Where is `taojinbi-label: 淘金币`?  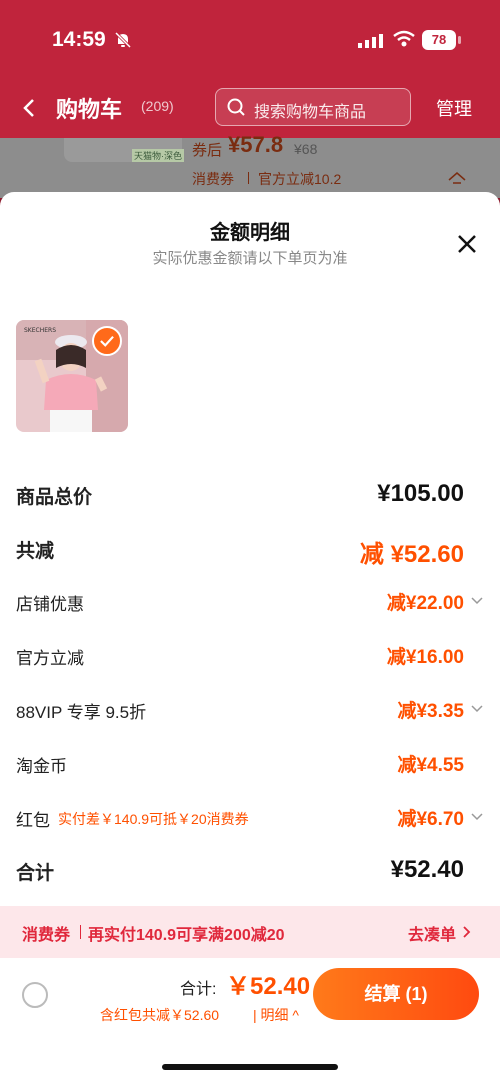 taojinbi-label: 淘金币 is located at coordinates (41, 766).